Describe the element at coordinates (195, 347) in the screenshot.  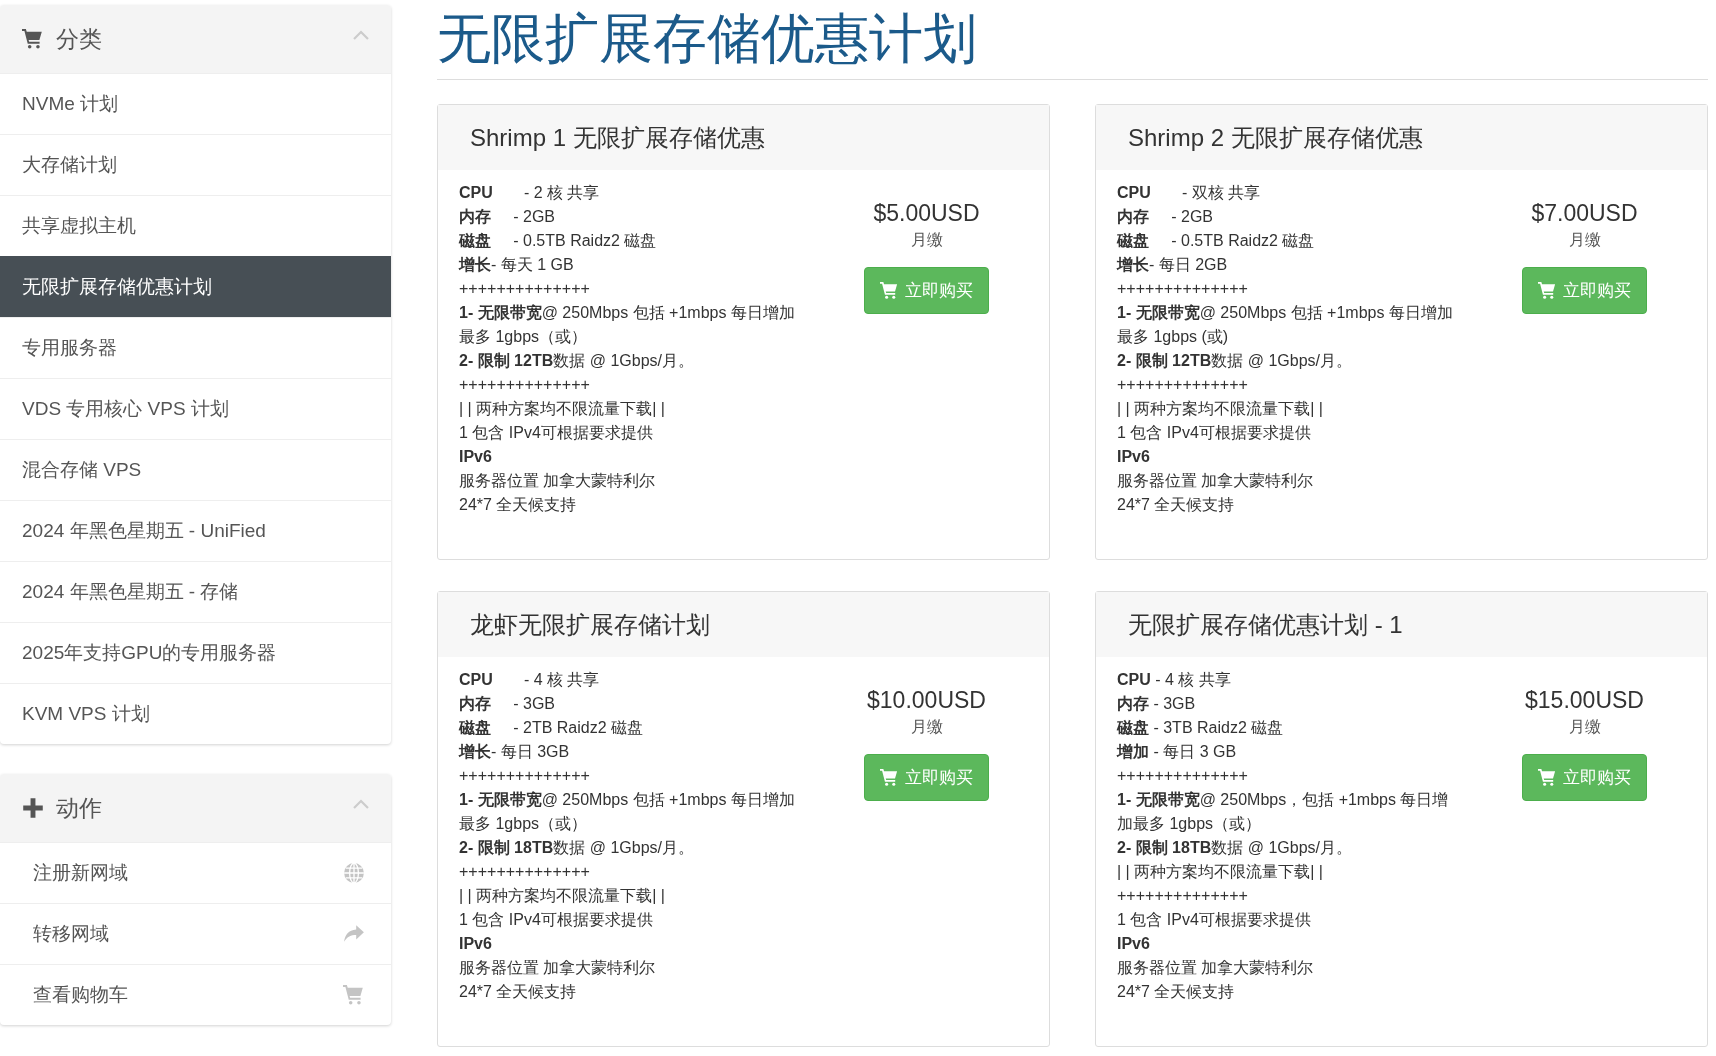
I see `category-item: 专用服务器` at that location.